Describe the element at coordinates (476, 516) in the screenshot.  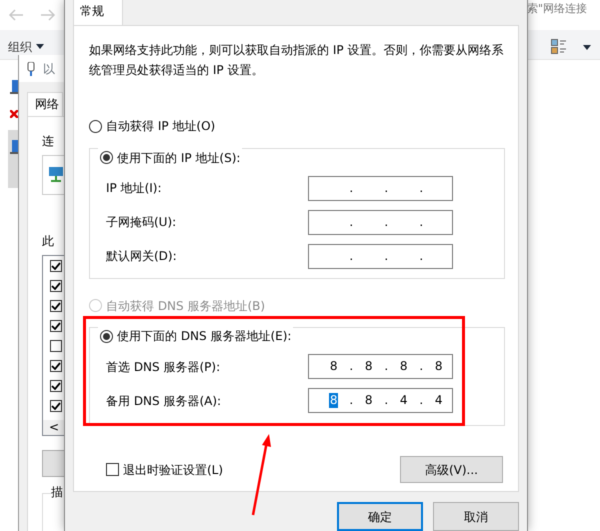
I see `cancel-button: 取消` at that location.